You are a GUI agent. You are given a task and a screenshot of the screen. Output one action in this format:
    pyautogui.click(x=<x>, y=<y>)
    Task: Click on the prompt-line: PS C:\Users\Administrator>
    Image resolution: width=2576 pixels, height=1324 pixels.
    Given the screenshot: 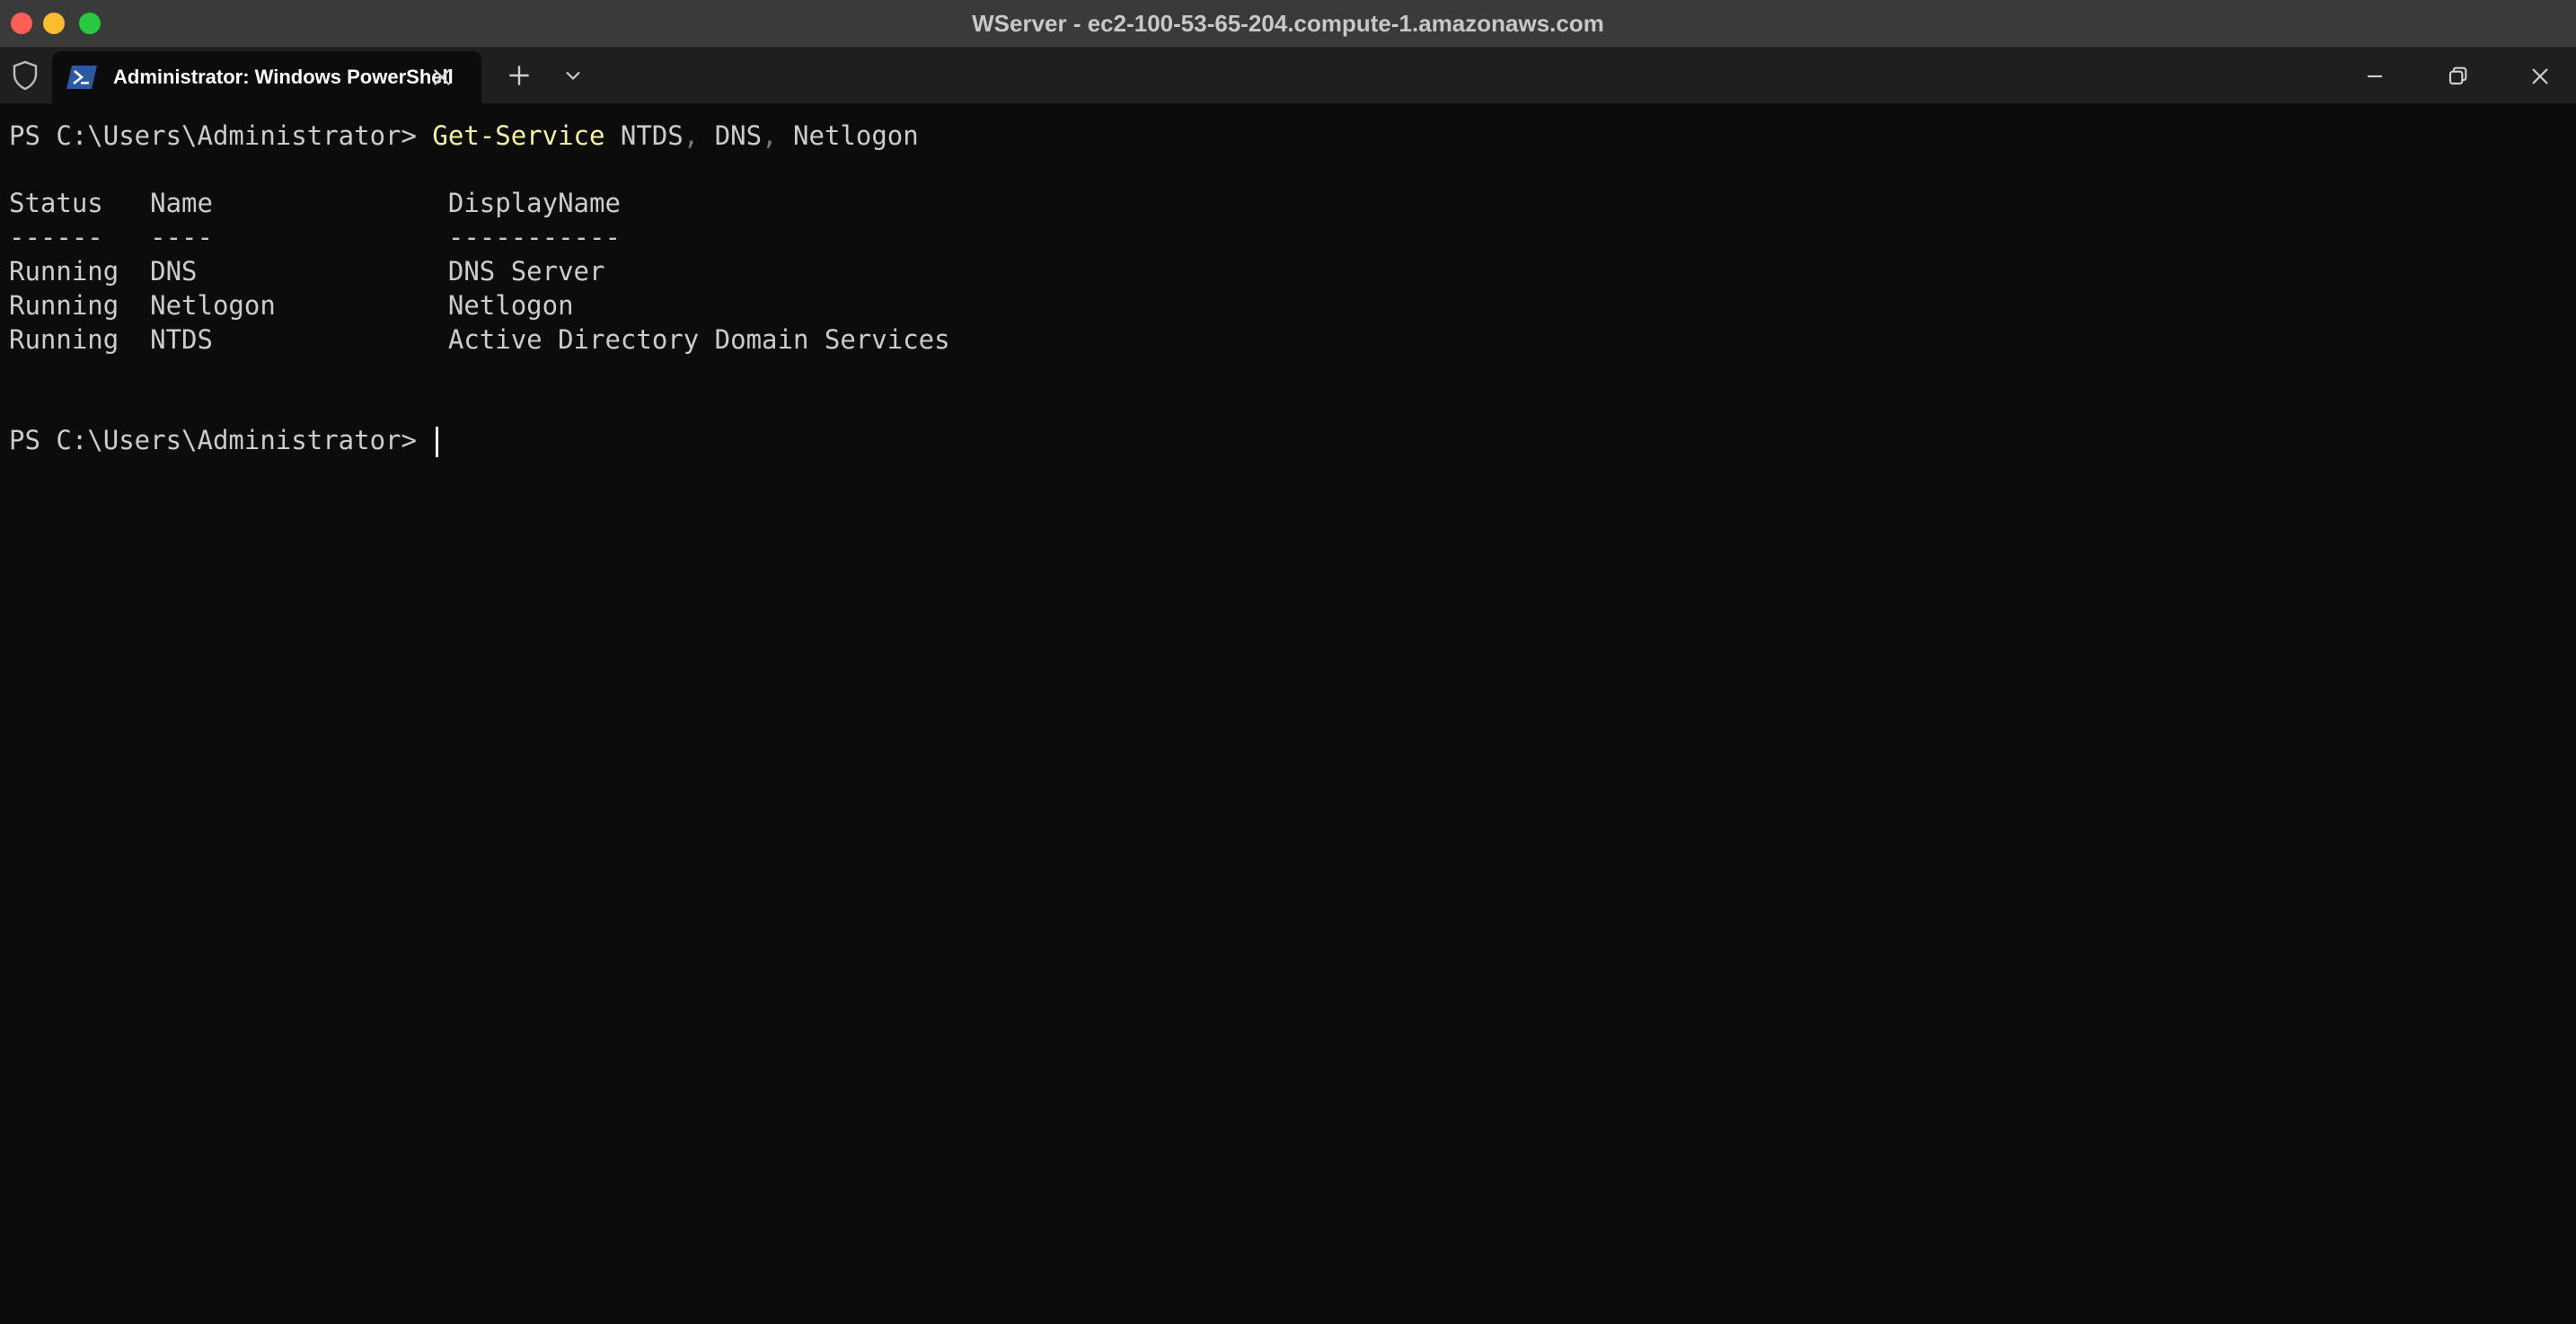 What is the action you would take?
    pyautogui.click(x=224, y=440)
    